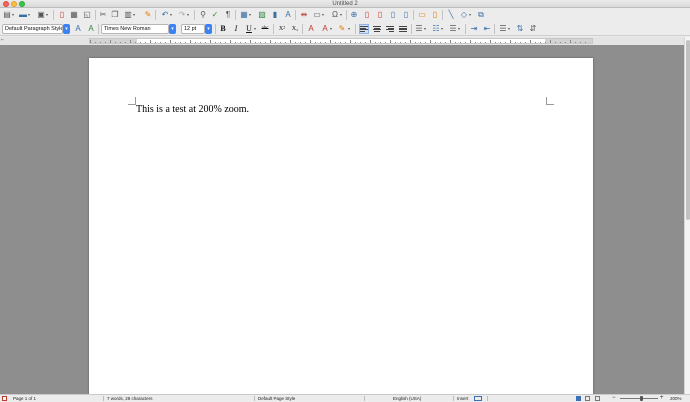  What do you see at coordinates (295, 29) in the screenshot?
I see `subscript-button: X₂` at bounding box center [295, 29].